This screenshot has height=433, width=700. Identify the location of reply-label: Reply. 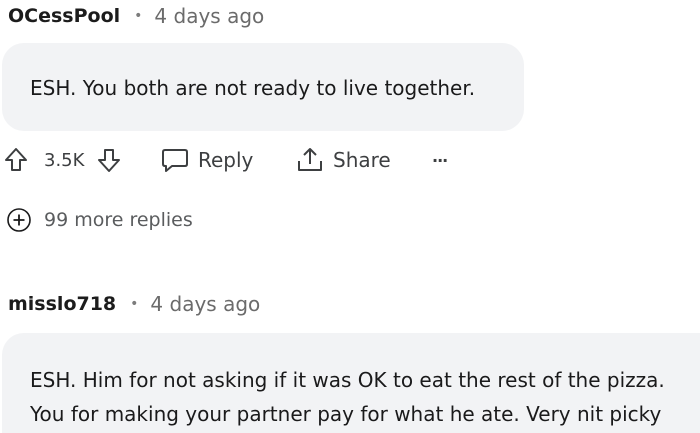
(226, 160).